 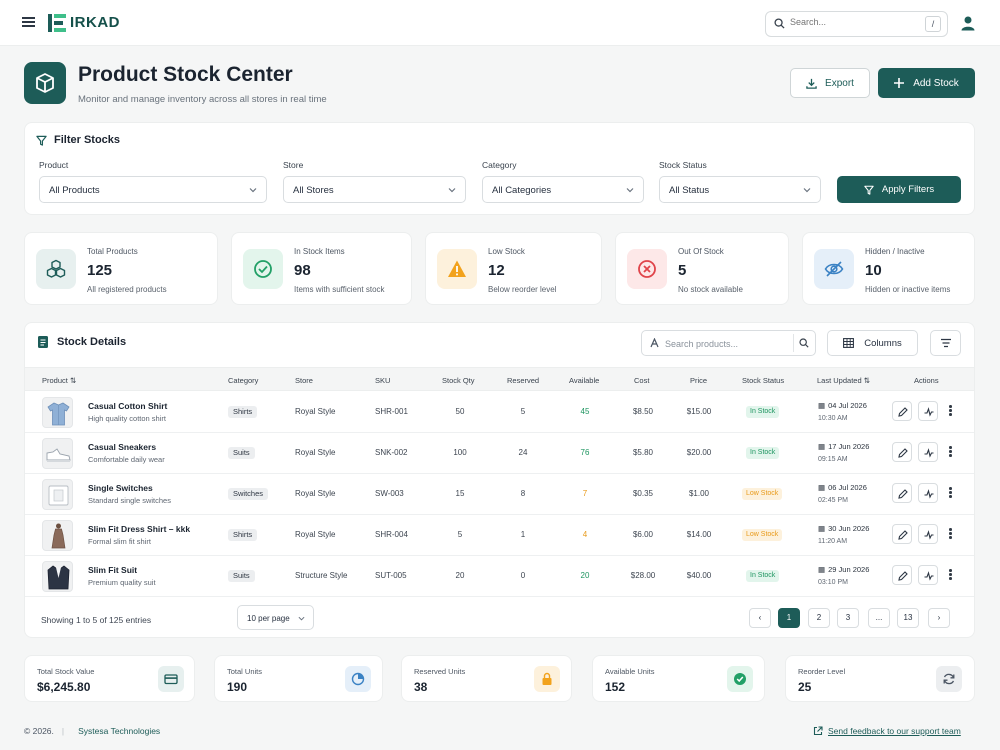 What do you see at coordinates (936, 83) in the screenshot?
I see `add-stock-label: Add Stock` at bounding box center [936, 83].